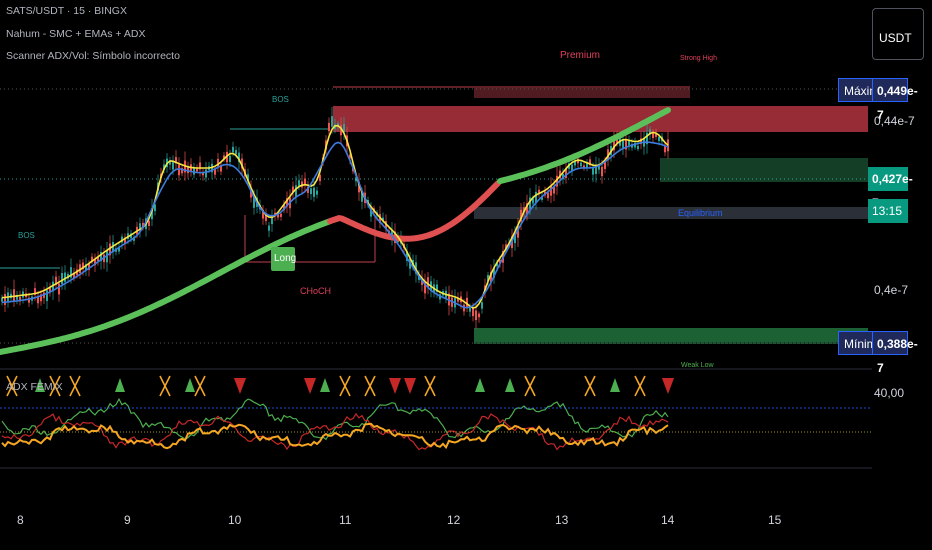 Image resolution: width=932 pixels, height=550 pixels. Describe the element at coordinates (582, 93) in the screenshot. I see `premium-zone-shade` at that location.